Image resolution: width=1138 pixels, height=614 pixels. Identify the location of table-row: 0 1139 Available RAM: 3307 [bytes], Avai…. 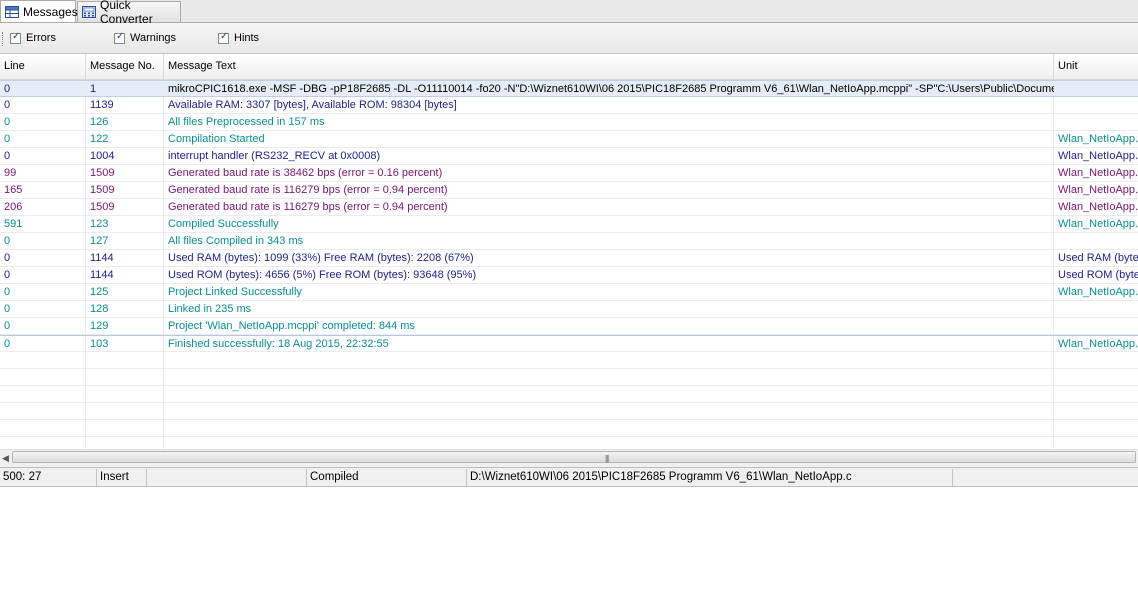
(569, 105).